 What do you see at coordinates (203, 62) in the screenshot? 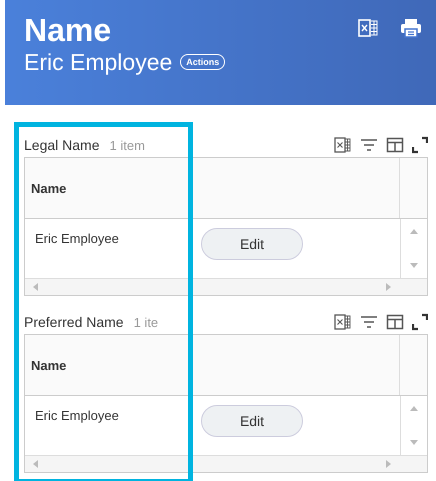
I see `actions-button: Actions` at bounding box center [203, 62].